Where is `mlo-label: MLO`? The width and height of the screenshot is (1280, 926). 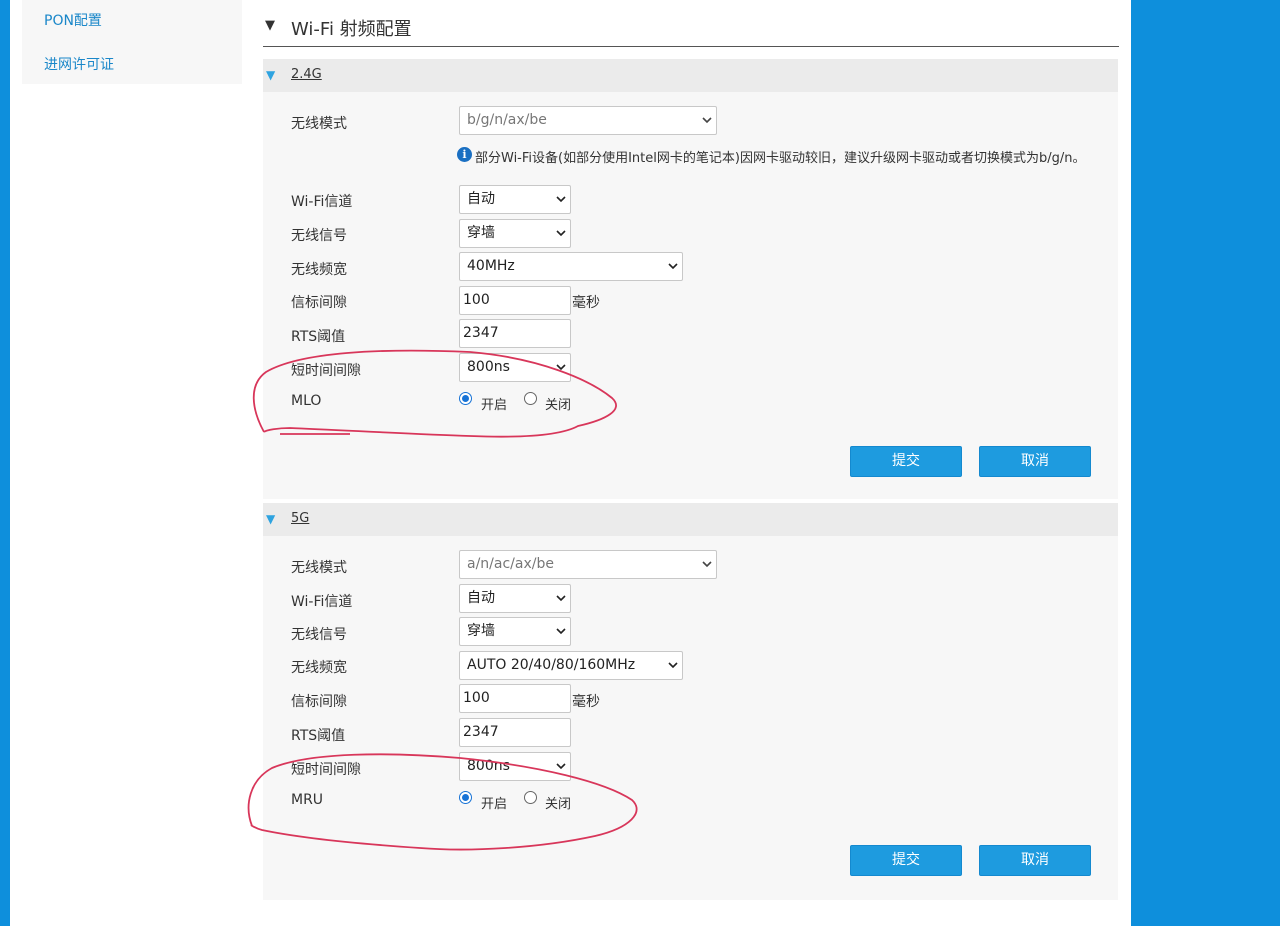
mlo-label: MLO is located at coordinates (306, 401).